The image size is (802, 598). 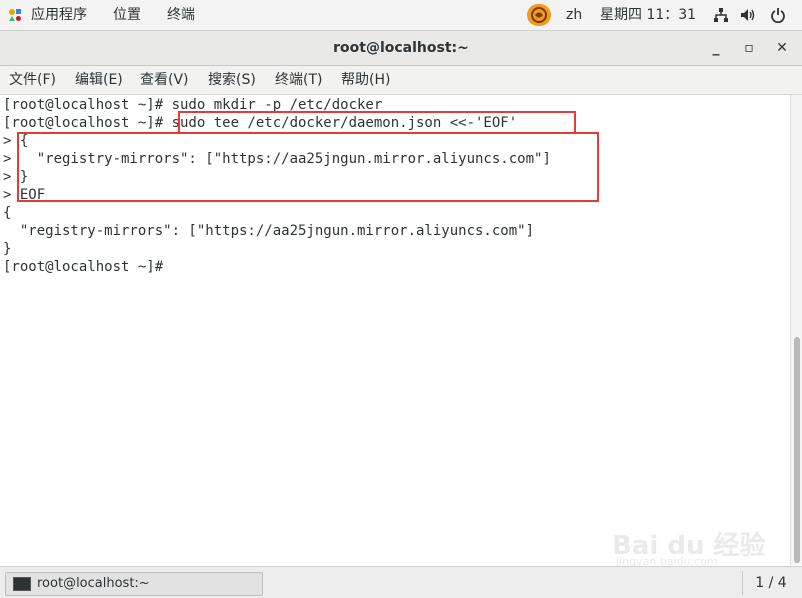 What do you see at coordinates (59, 15) in the screenshot?
I see `applications-menu: 应用程序` at bounding box center [59, 15].